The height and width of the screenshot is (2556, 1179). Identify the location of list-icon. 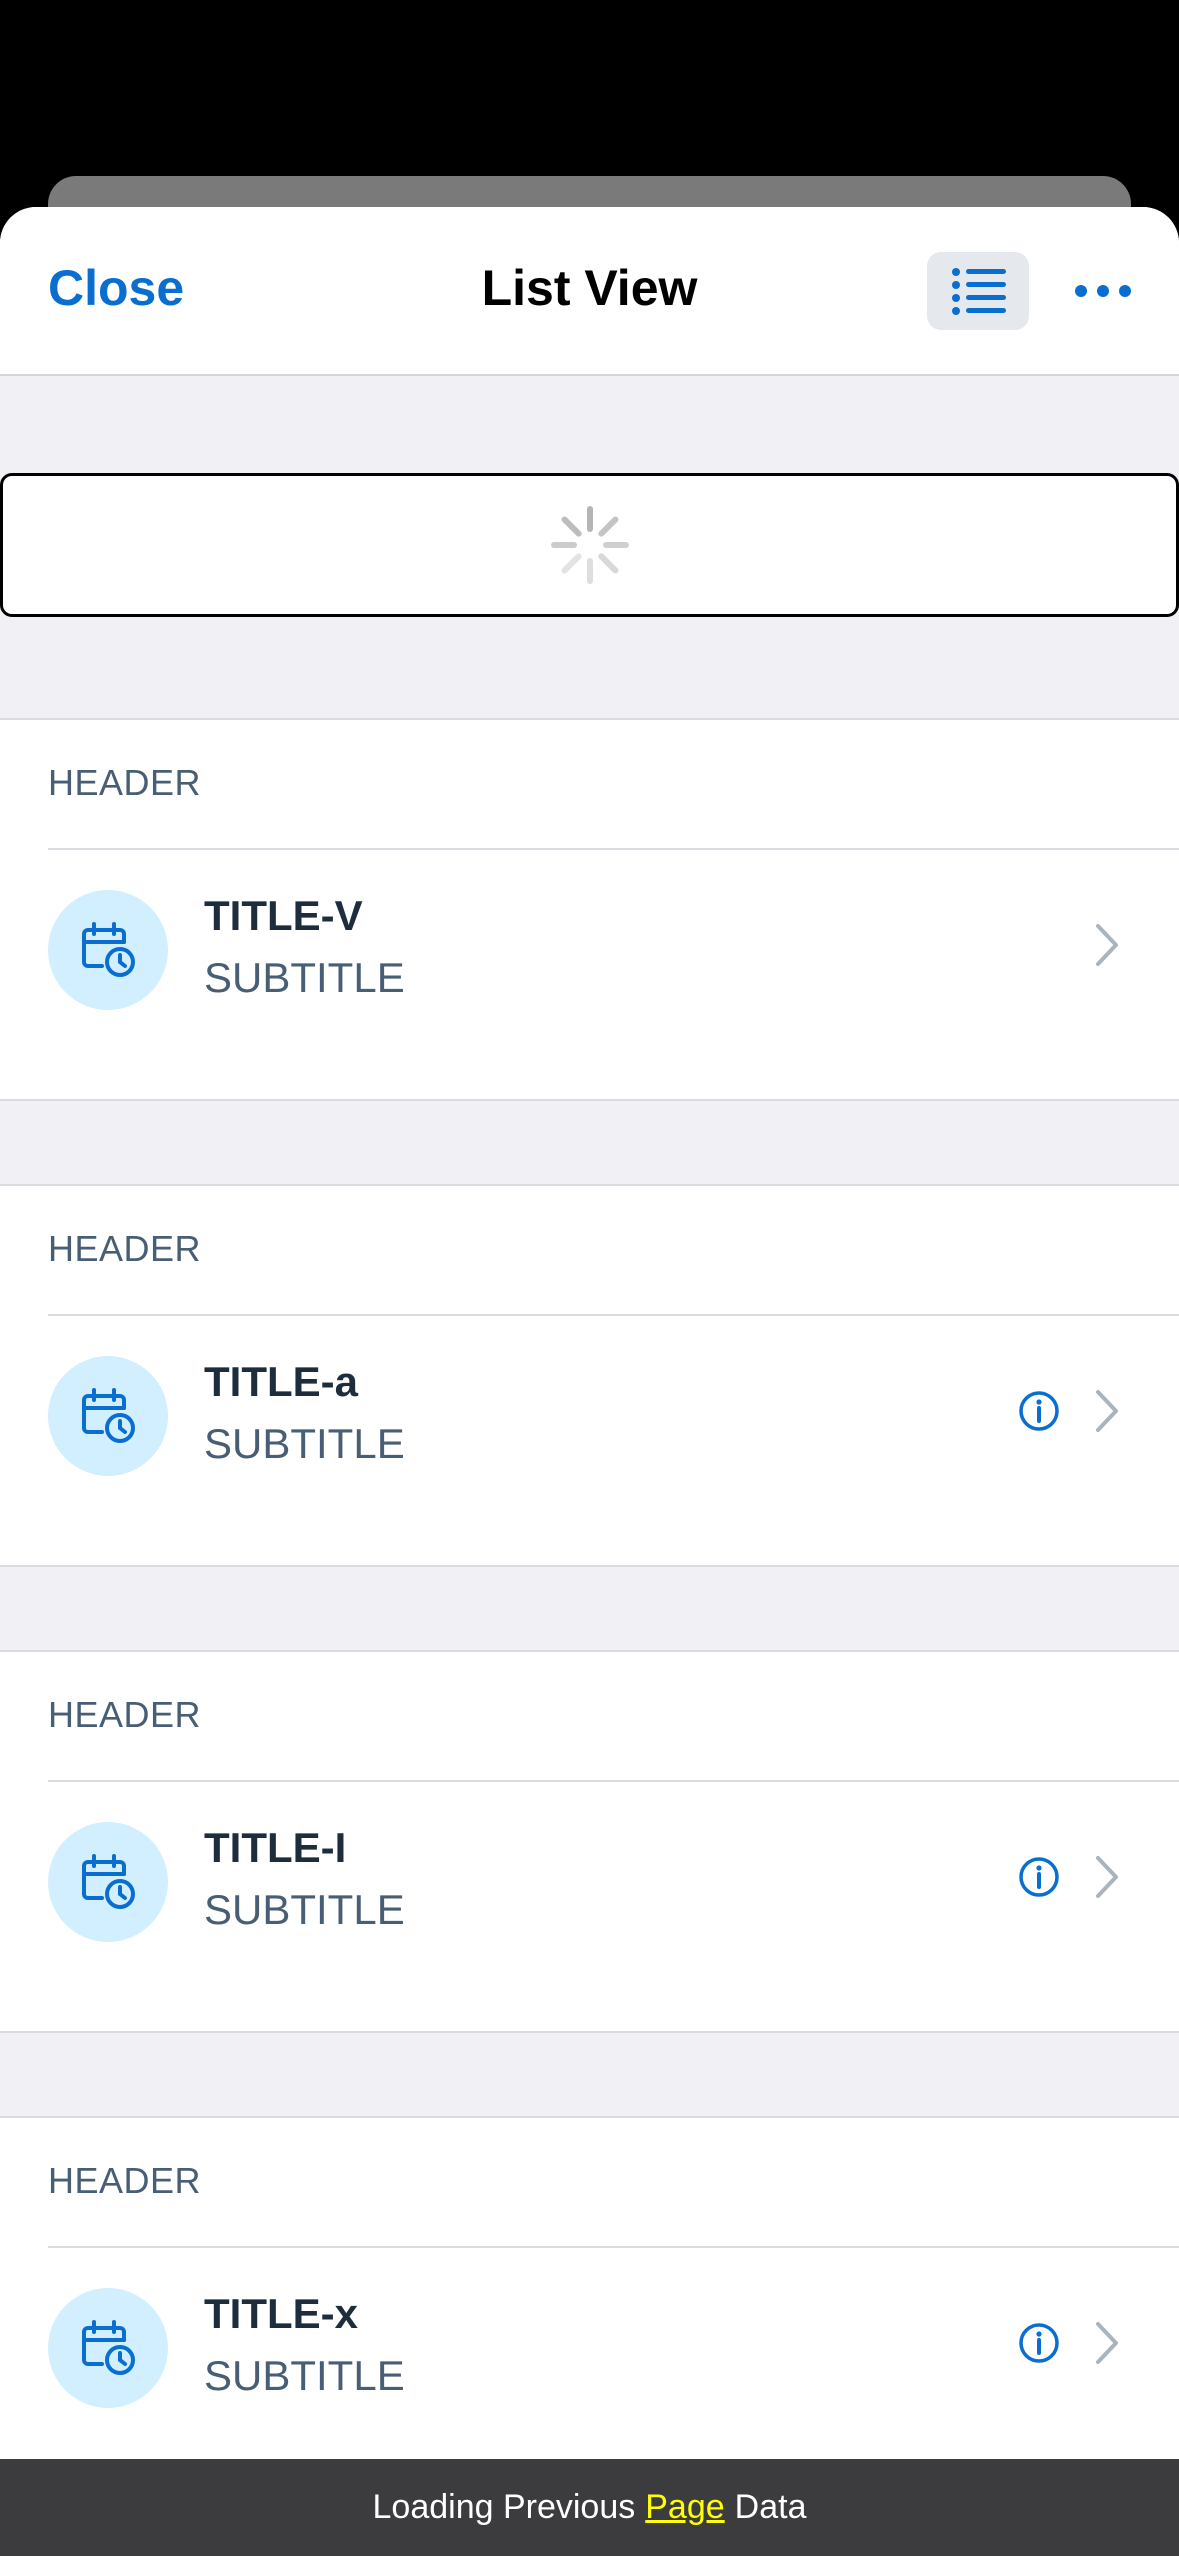
(979, 291).